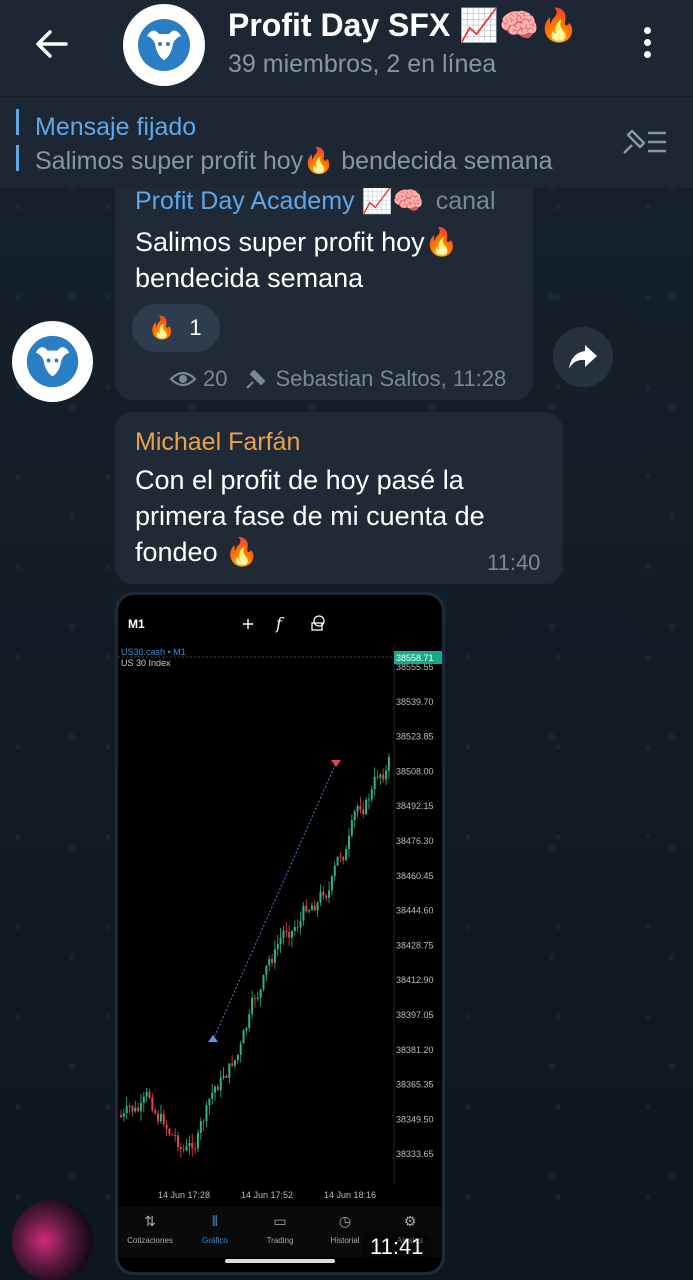 Image resolution: width=693 pixels, height=1280 pixels. What do you see at coordinates (645, 142) in the screenshot?
I see `pin-list-button` at bounding box center [645, 142].